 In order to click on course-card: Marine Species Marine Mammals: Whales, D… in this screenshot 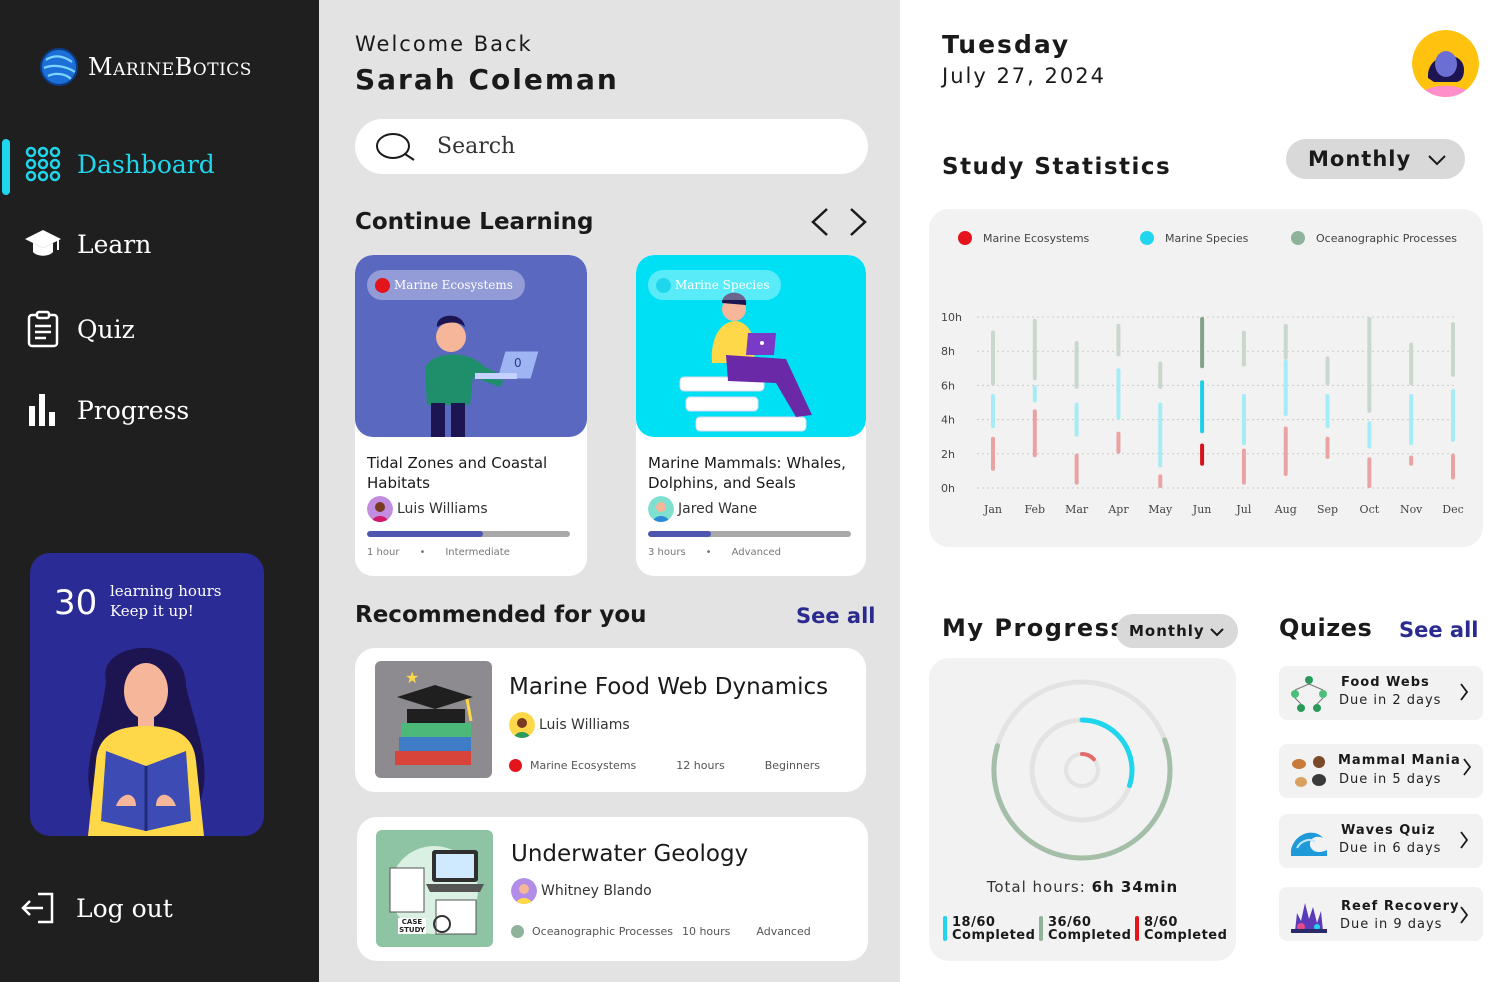, I will do `click(751, 415)`.